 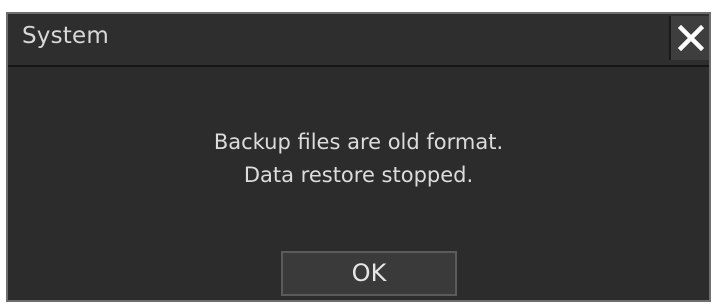 I want to click on message-line-2: Data restore stopped., so click(x=358, y=175).